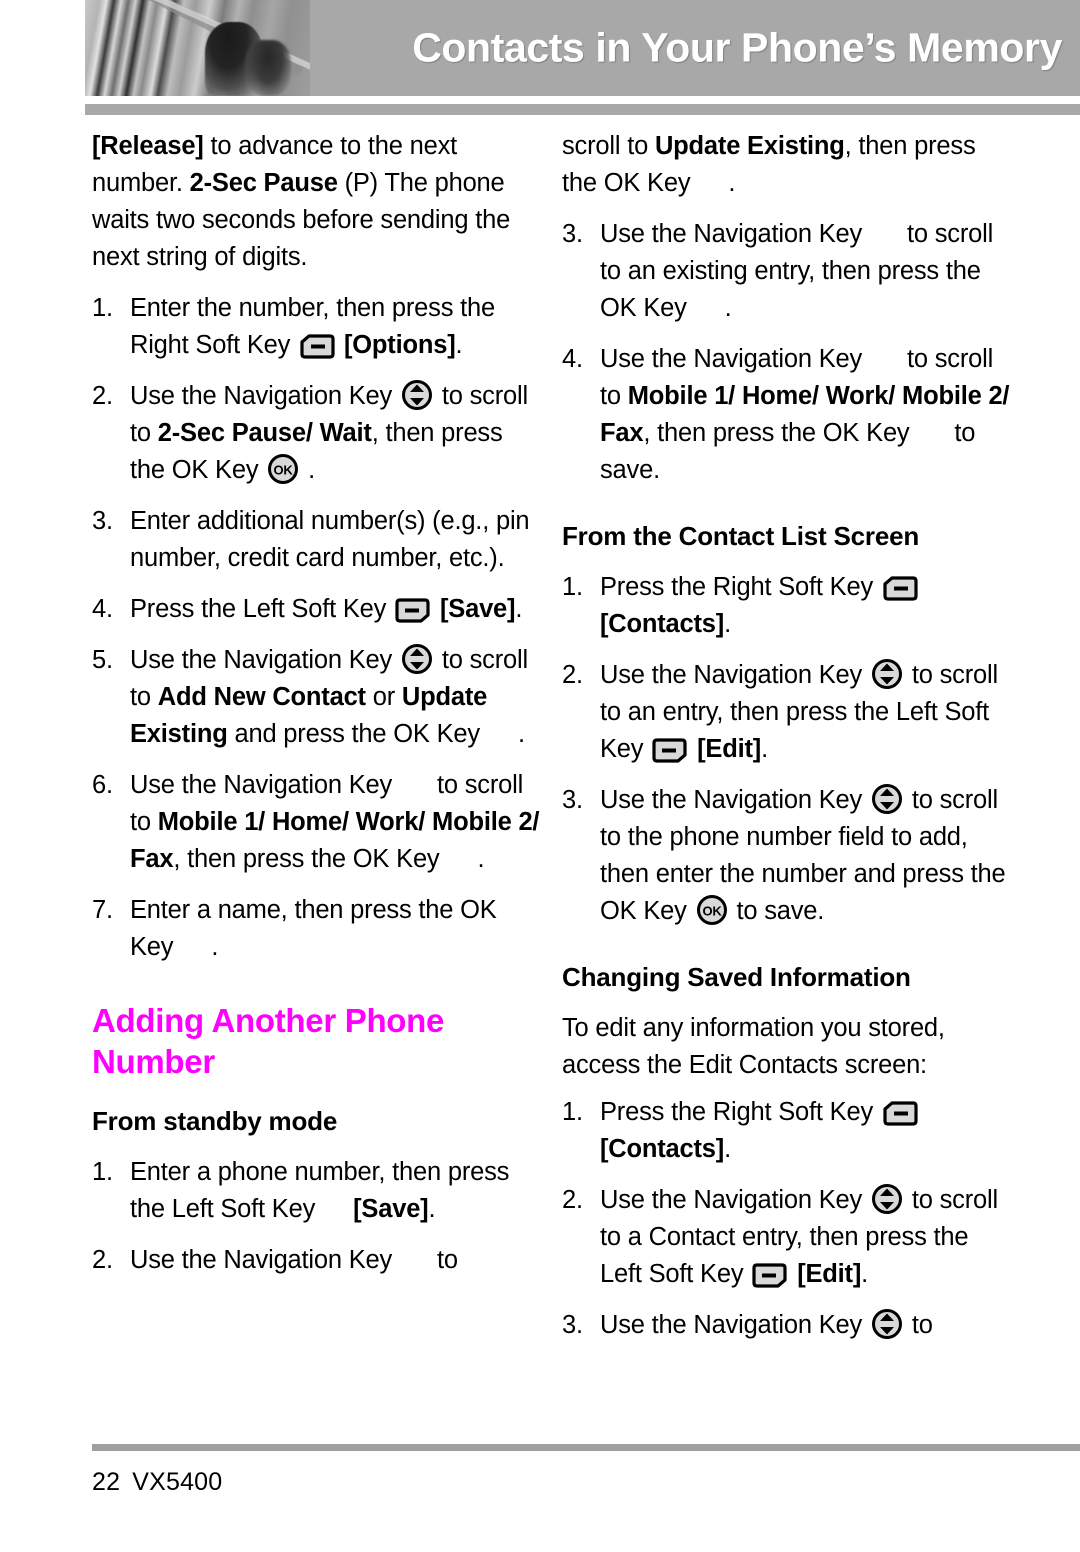 This screenshot has width=1080, height=1552. What do you see at coordinates (586, 1447) in the screenshot?
I see `footer-rule` at bounding box center [586, 1447].